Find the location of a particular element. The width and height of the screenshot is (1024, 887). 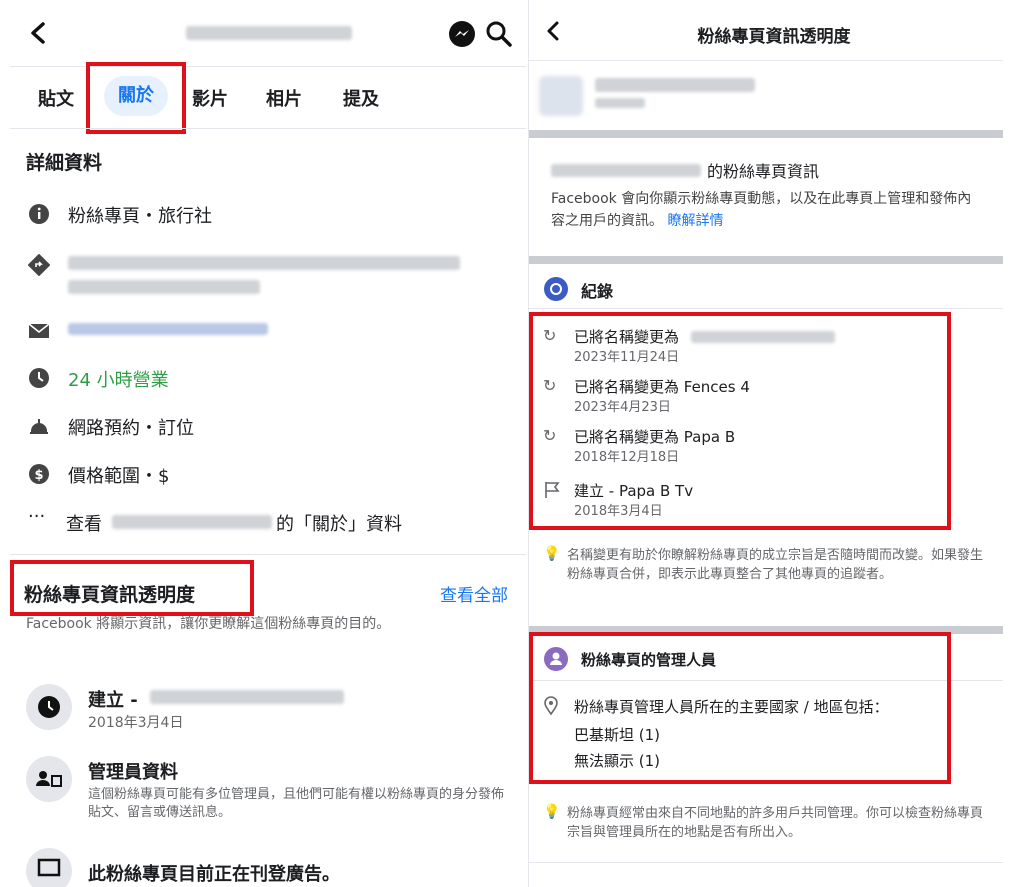

tab-posts: 貼文 is located at coordinates (56, 98).